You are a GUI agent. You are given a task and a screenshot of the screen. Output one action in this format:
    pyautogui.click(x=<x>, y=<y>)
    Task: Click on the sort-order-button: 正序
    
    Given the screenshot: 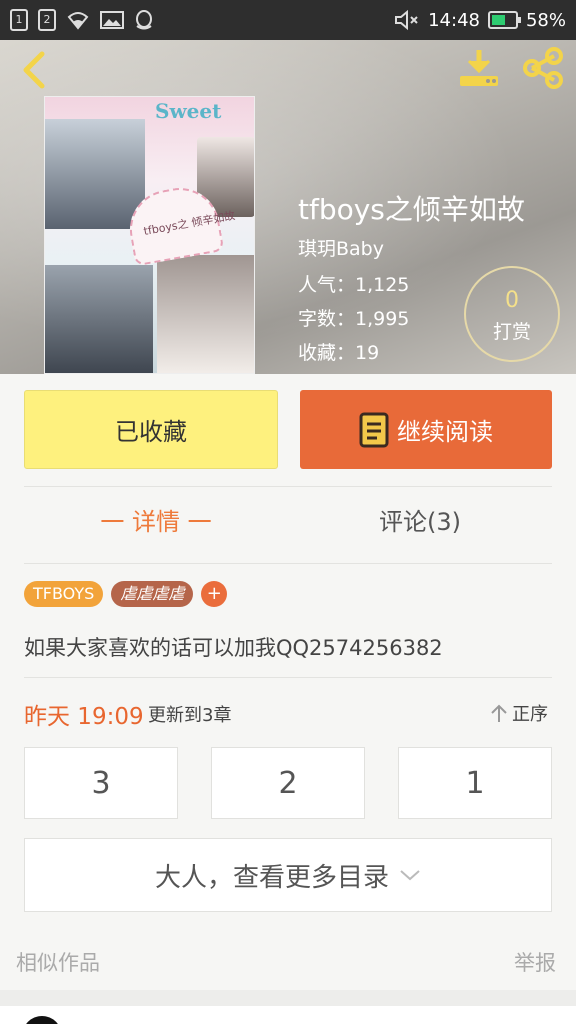 What is the action you would take?
    pyautogui.click(x=519, y=713)
    